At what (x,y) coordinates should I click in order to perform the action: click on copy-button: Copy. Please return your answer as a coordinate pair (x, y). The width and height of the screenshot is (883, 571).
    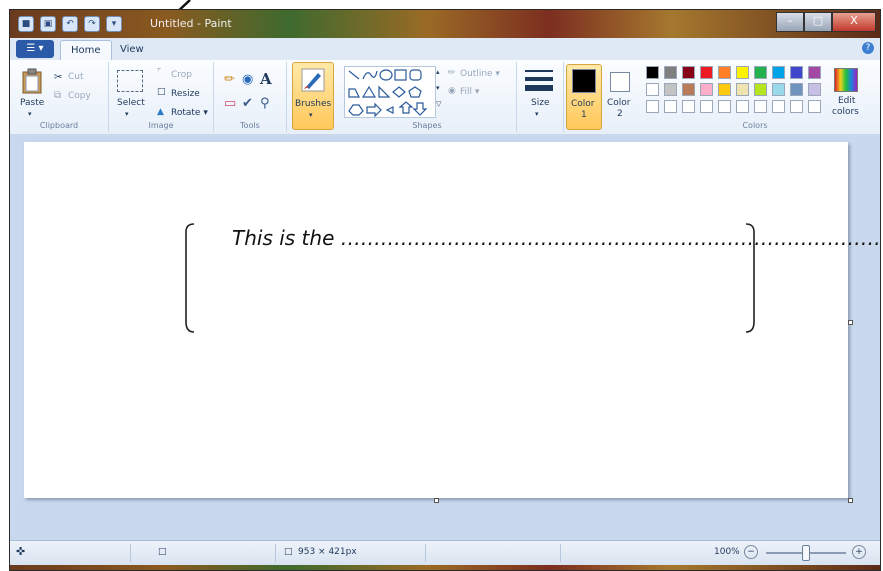
    Looking at the image, I should click on (79, 96).